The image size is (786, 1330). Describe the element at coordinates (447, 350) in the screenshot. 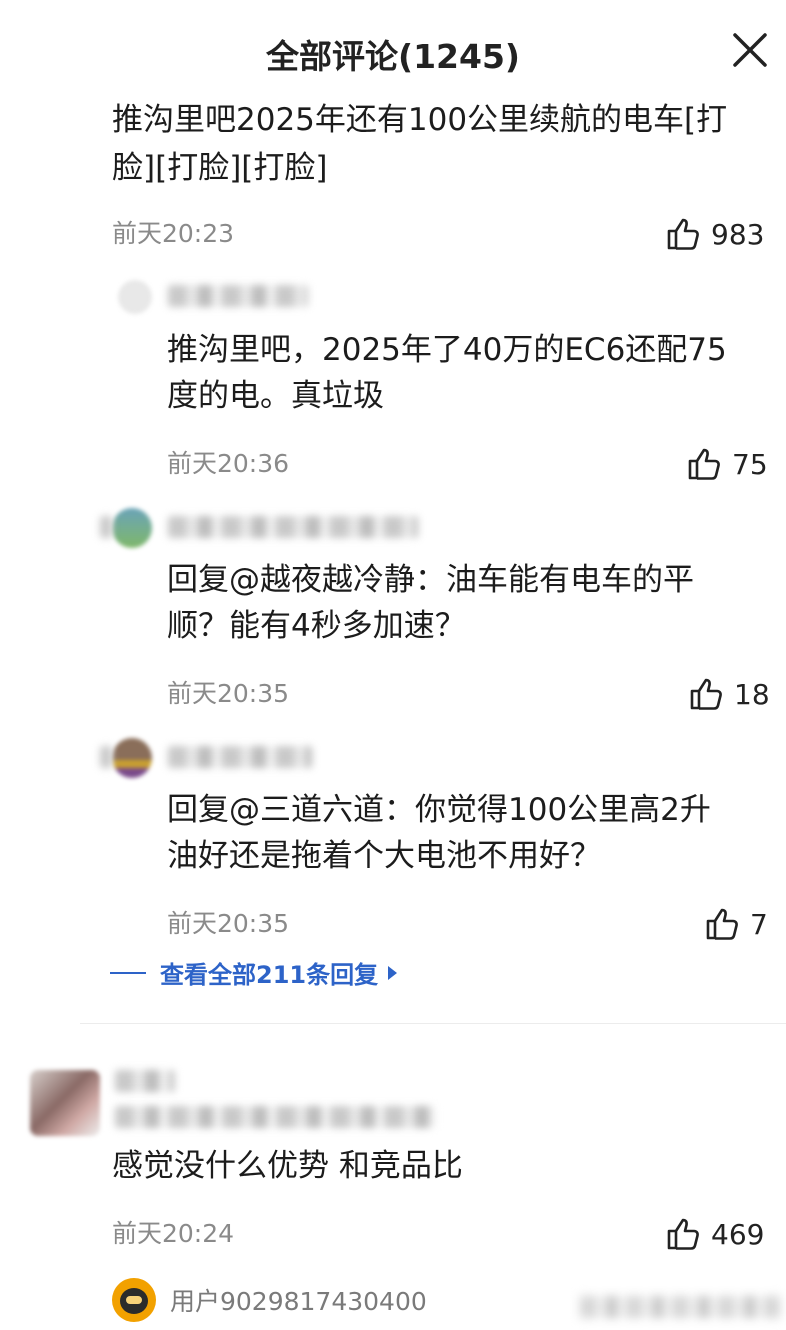

I see `reply-text-line: 推沟里吧，2025年了40万的EC6还配75` at that location.